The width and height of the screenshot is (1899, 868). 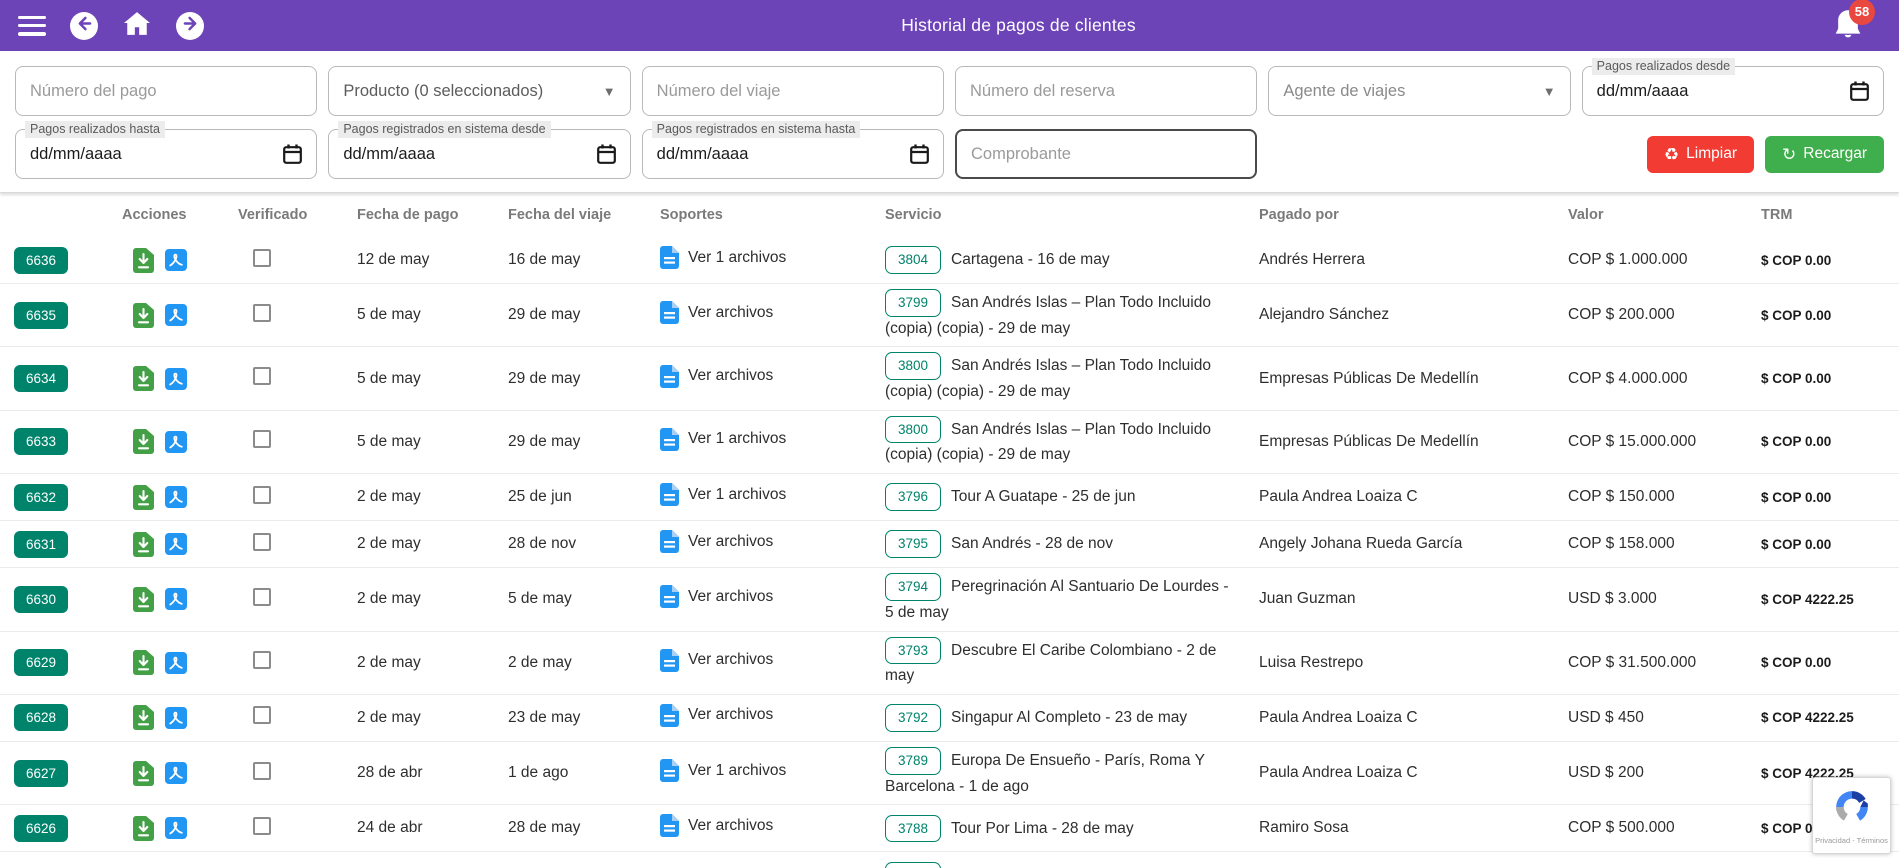 What do you see at coordinates (913, 718) in the screenshot?
I see `service-code-badge: 3792` at bounding box center [913, 718].